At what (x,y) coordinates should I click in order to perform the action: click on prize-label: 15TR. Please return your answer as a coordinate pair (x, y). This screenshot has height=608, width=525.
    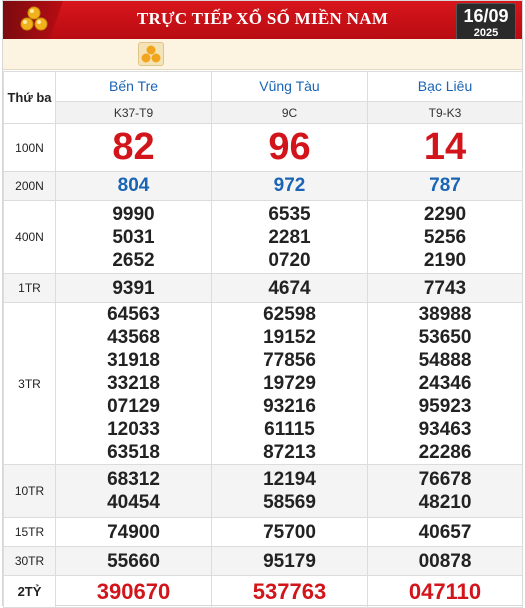
    Looking at the image, I should click on (29, 532).